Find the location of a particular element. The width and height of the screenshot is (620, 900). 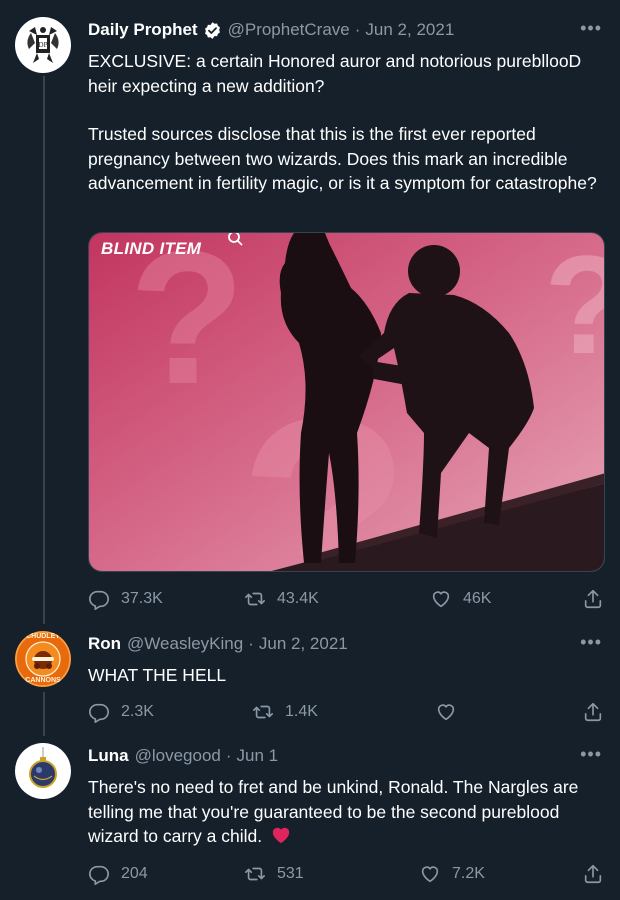

display-name: Ron is located at coordinates (104, 644).